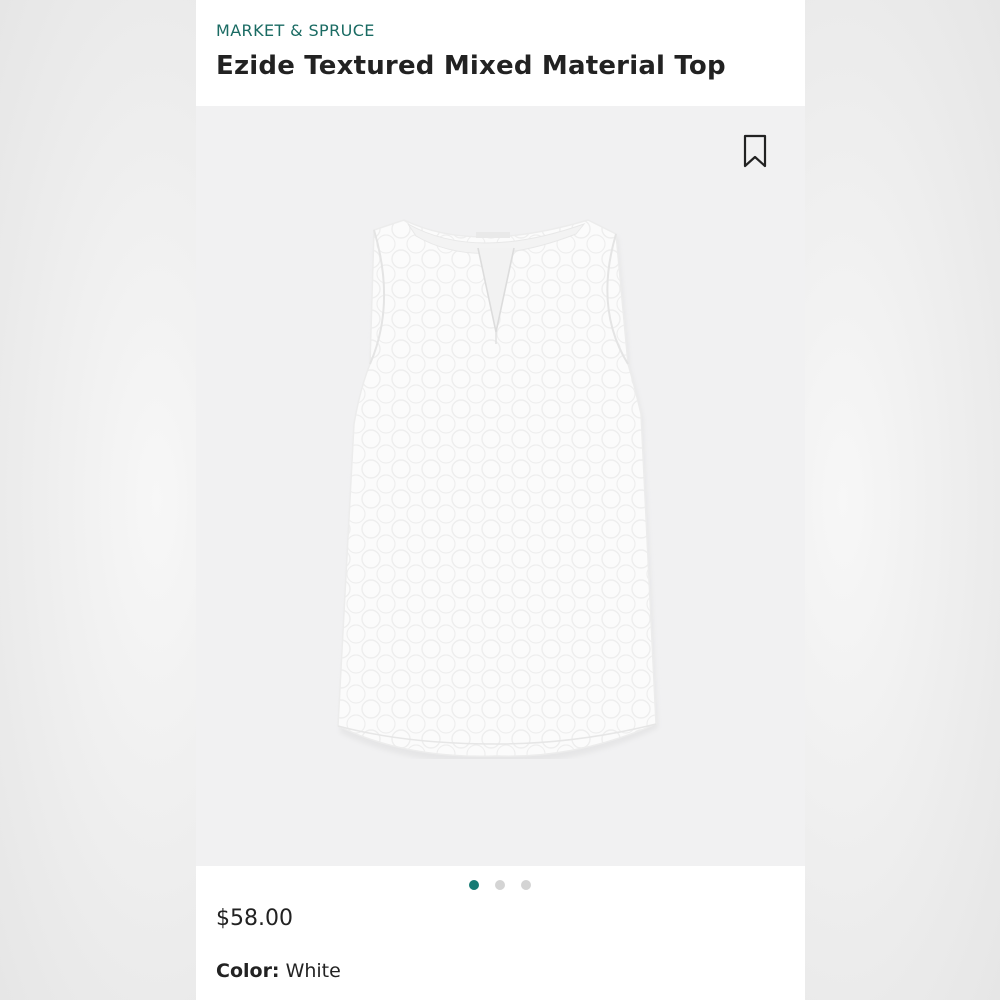 This screenshot has height=1000, width=1000. What do you see at coordinates (313, 971) in the screenshot?
I see `color-value: White` at bounding box center [313, 971].